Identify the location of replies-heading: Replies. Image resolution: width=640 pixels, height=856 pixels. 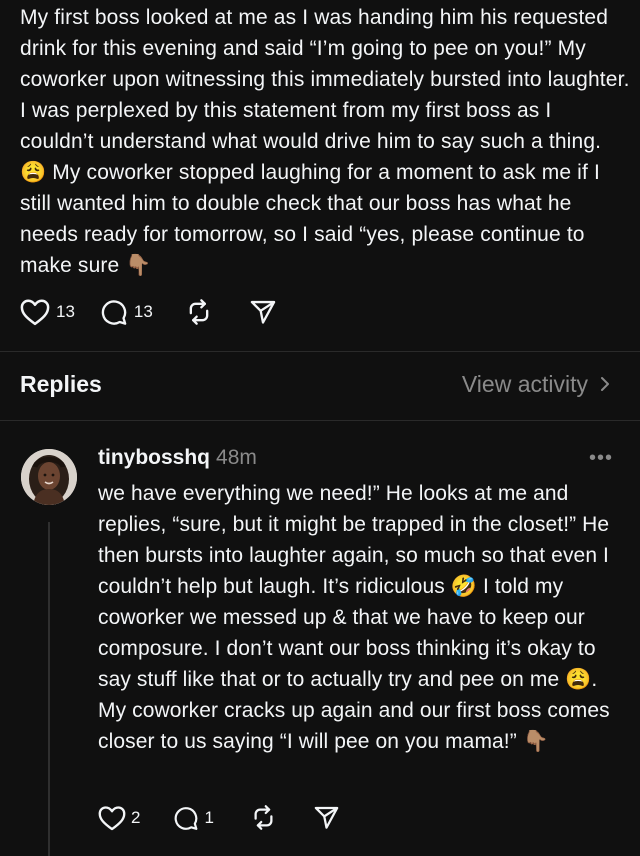
(61, 384).